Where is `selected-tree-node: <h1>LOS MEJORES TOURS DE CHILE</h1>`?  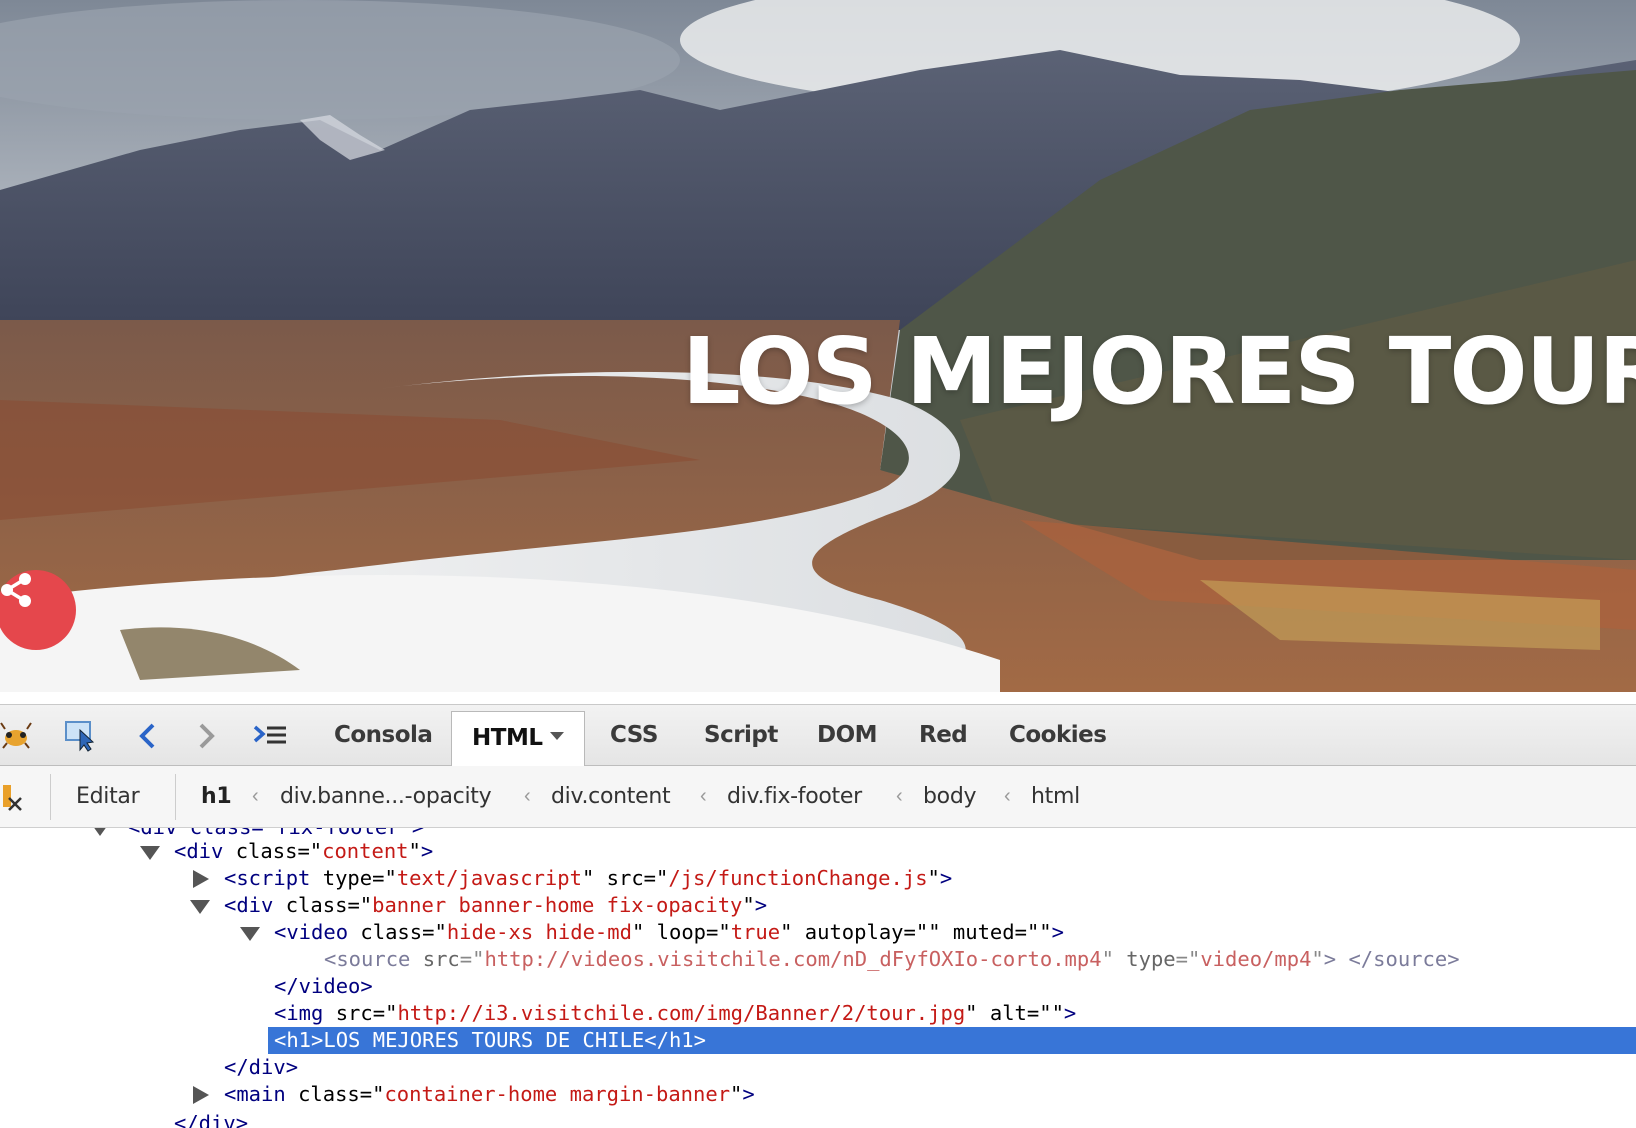 selected-tree-node: <h1>LOS MEJORES TOURS DE CHILE</h1> is located at coordinates (952, 1040).